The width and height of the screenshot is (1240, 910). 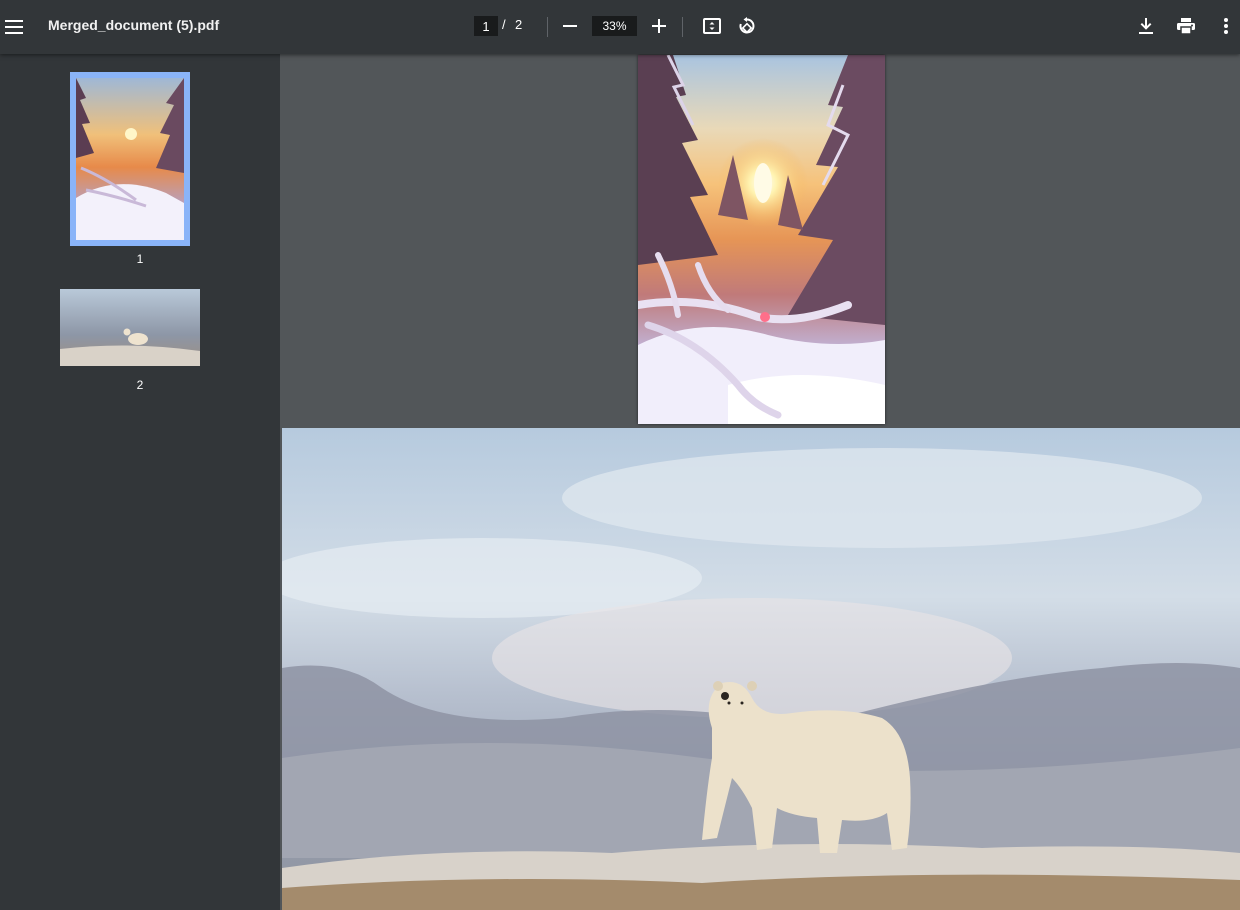 I want to click on minus-icon, so click(x=570, y=26).